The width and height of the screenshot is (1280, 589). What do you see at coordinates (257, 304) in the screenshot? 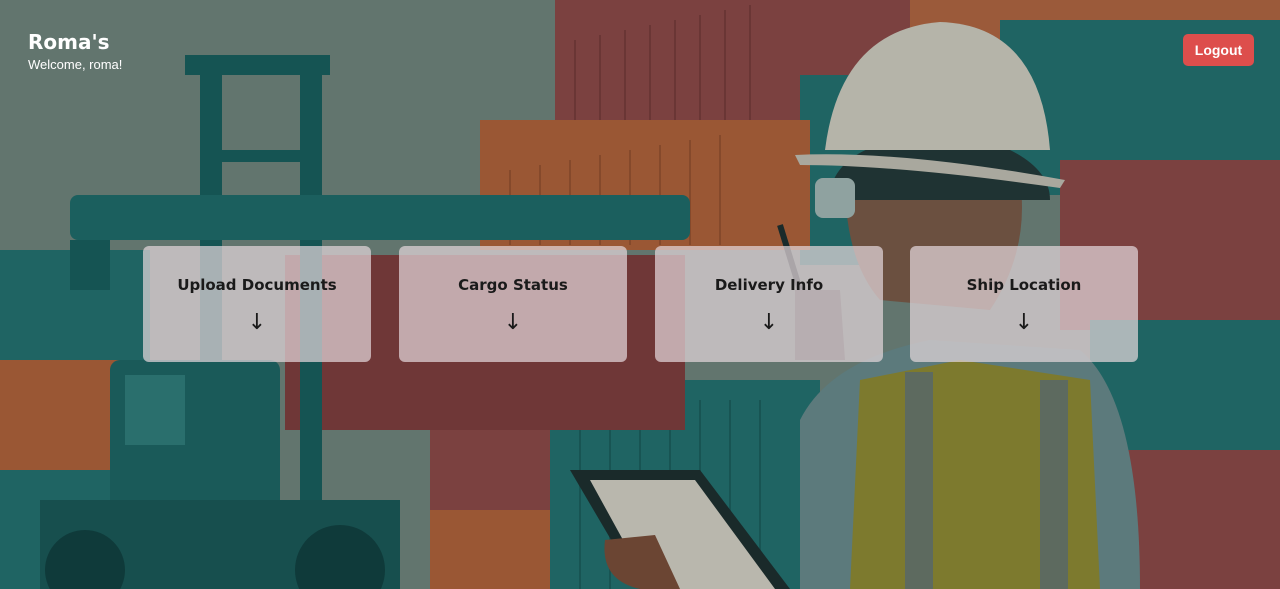
I see `upload-documents-card: Upload Documents ↓` at bounding box center [257, 304].